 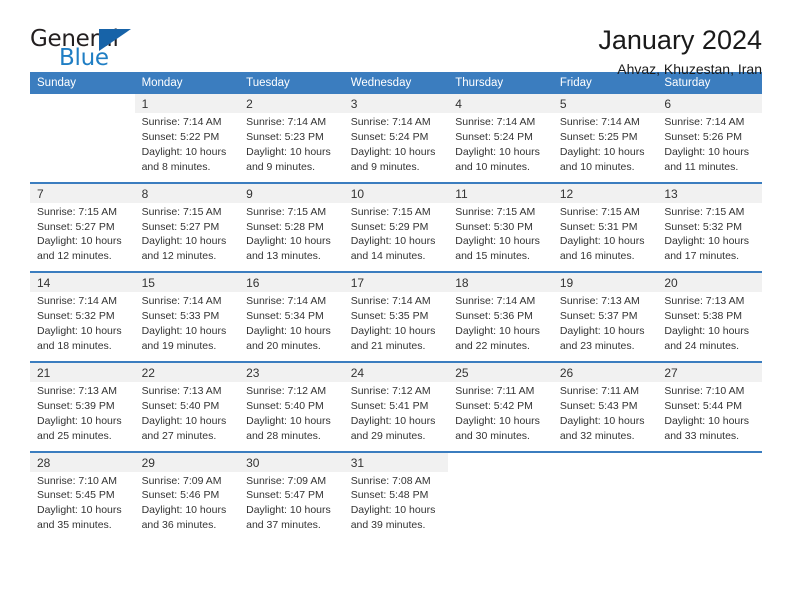 I want to click on day-number: 8, so click(x=187, y=193).